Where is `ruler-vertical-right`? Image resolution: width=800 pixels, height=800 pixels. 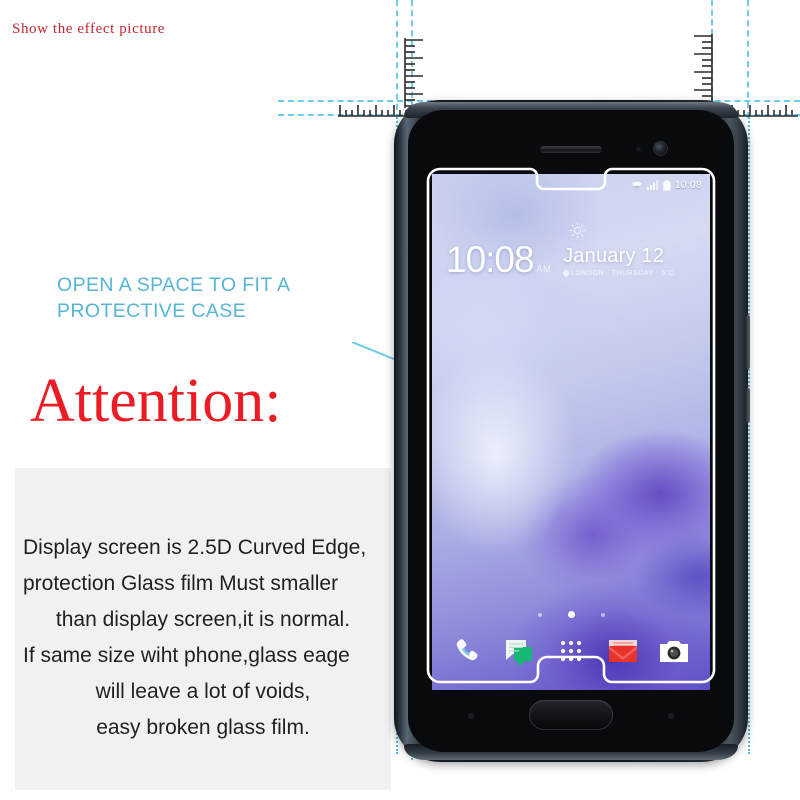
ruler-vertical-right is located at coordinates (701, 70).